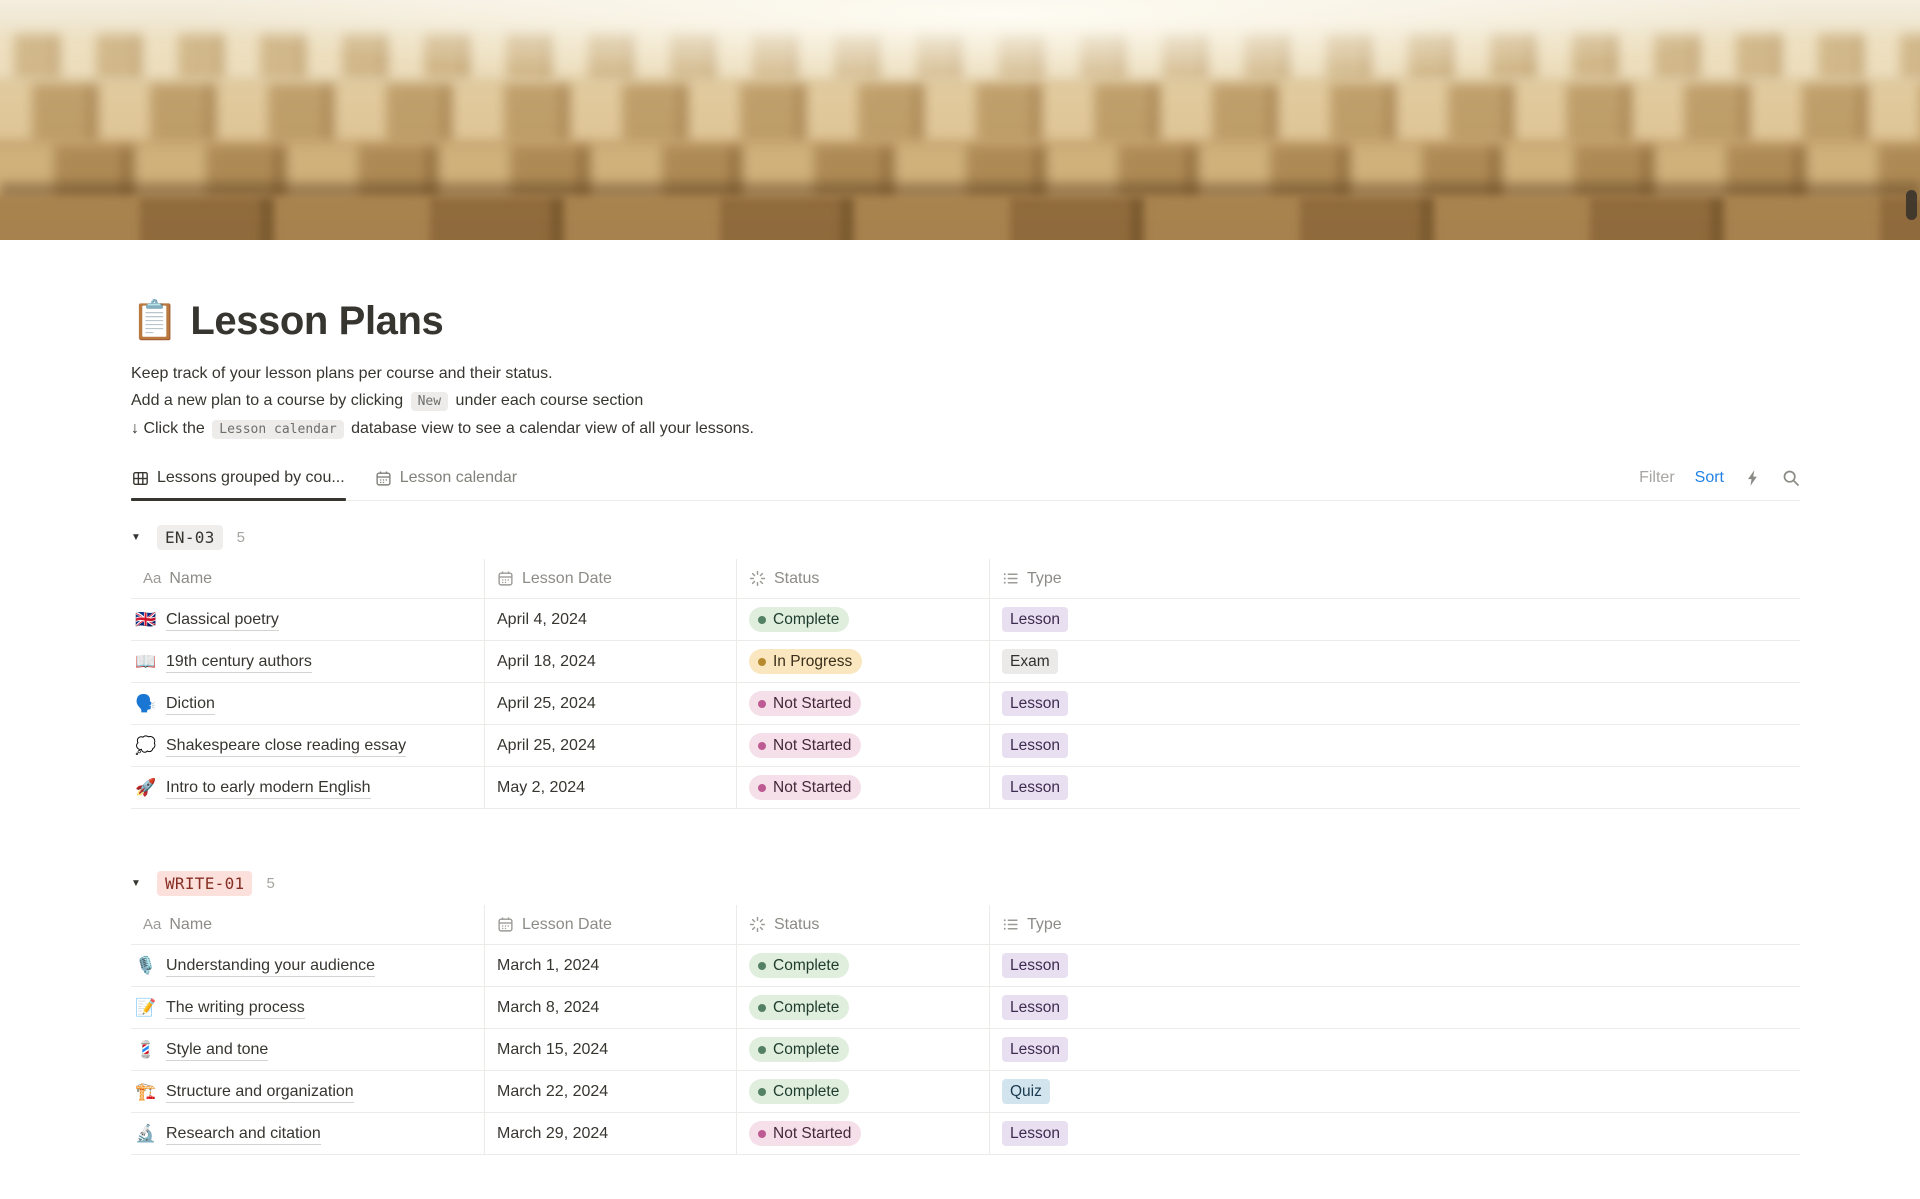 The height and width of the screenshot is (1199, 1920). I want to click on tab-label: Lesson calendar, so click(458, 477).